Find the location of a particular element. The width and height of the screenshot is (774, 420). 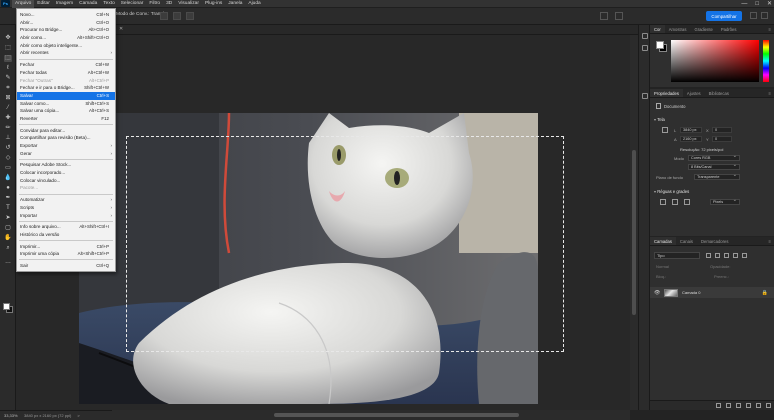

color-panel-foreground-swatch is located at coordinates (660, 45).